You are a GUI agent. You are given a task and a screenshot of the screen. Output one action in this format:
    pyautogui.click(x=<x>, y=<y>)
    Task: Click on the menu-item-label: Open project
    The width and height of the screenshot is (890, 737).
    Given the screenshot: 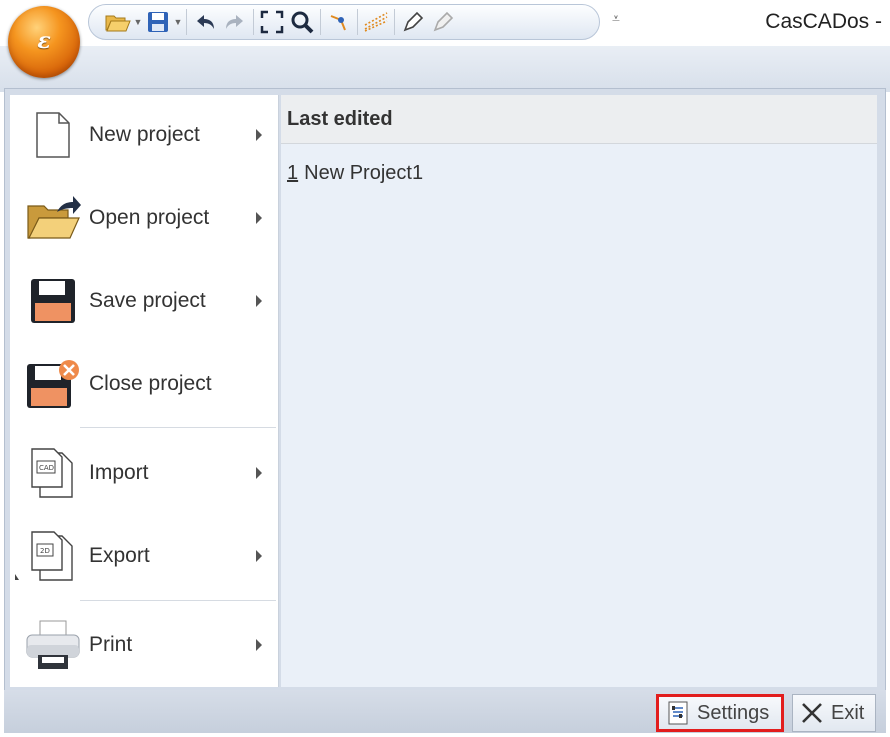 What is the action you would take?
    pyautogui.click(x=149, y=217)
    